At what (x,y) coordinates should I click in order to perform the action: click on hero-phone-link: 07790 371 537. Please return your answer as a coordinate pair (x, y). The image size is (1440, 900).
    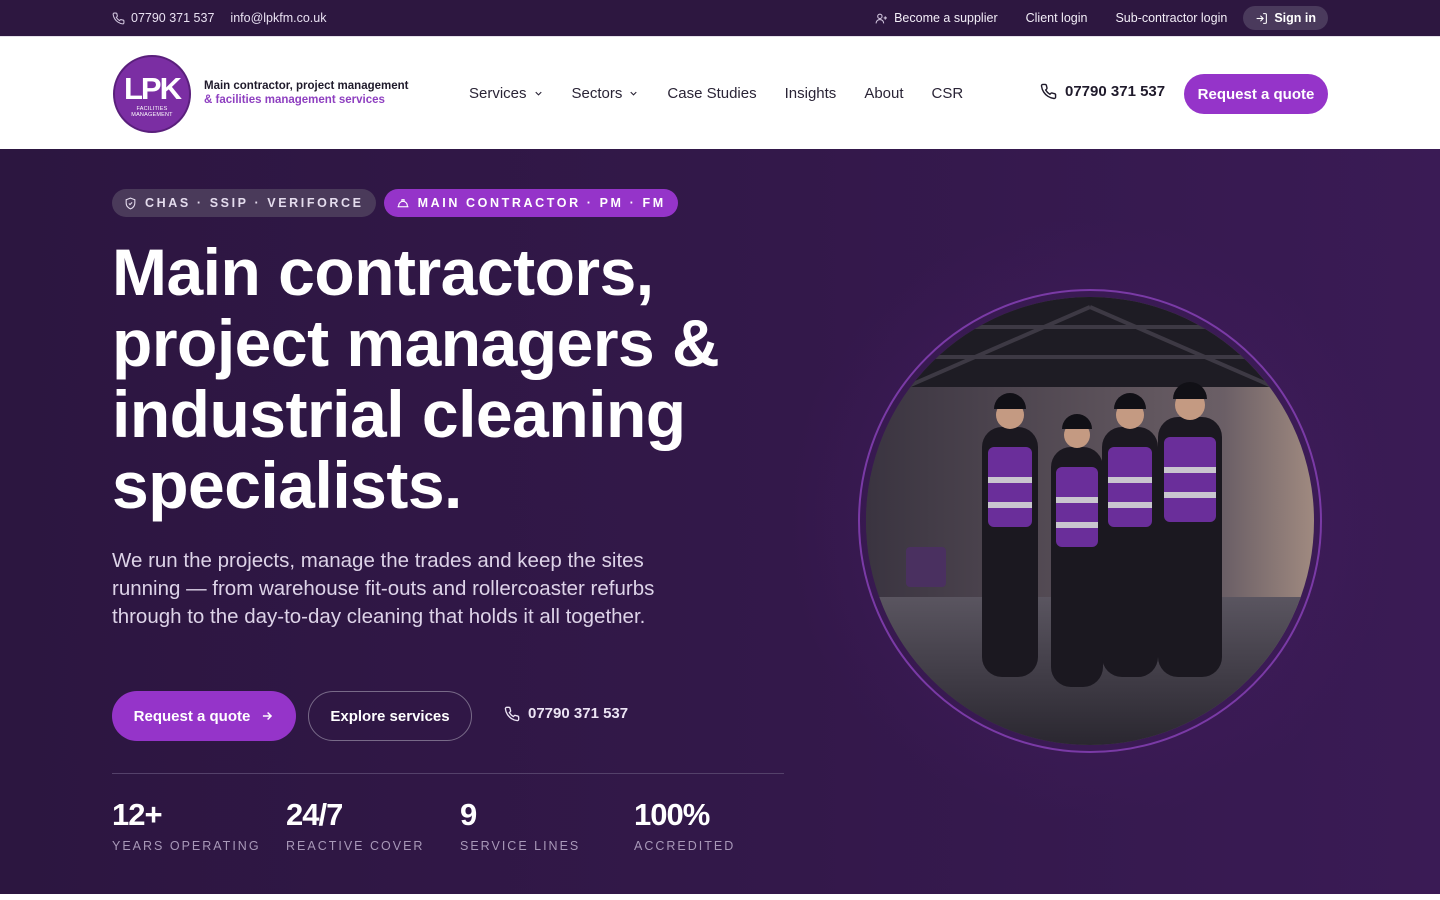
    Looking at the image, I should click on (566, 713).